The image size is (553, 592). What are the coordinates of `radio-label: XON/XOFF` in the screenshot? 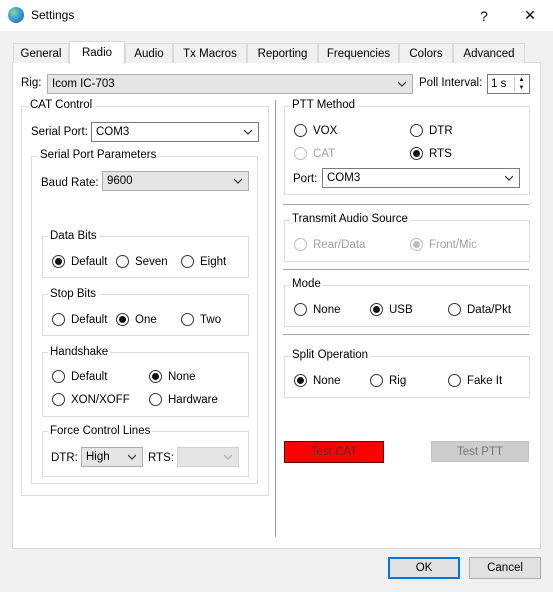 It's located at (100, 399).